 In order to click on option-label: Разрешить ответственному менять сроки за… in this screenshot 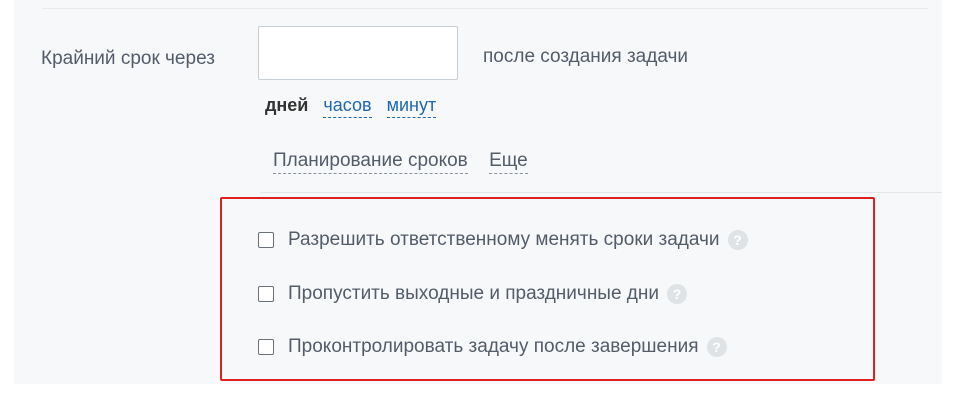, I will do `click(504, 239)`.